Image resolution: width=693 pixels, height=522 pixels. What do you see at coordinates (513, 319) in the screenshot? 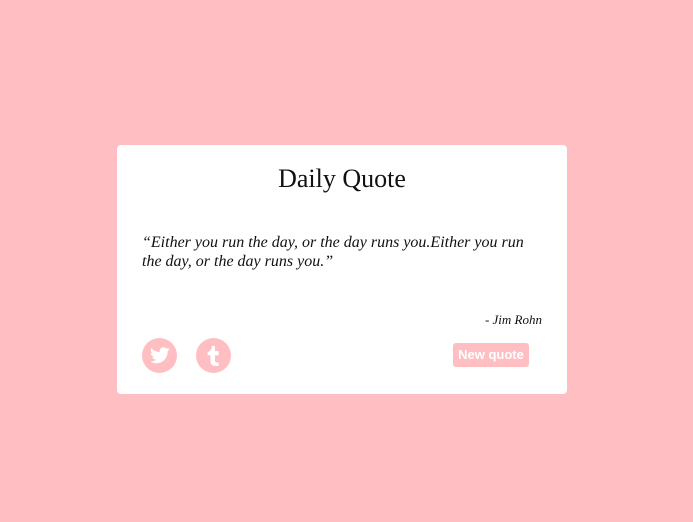
I see `quote-author: - Jim Rohn` at bounding box center [513, 319].